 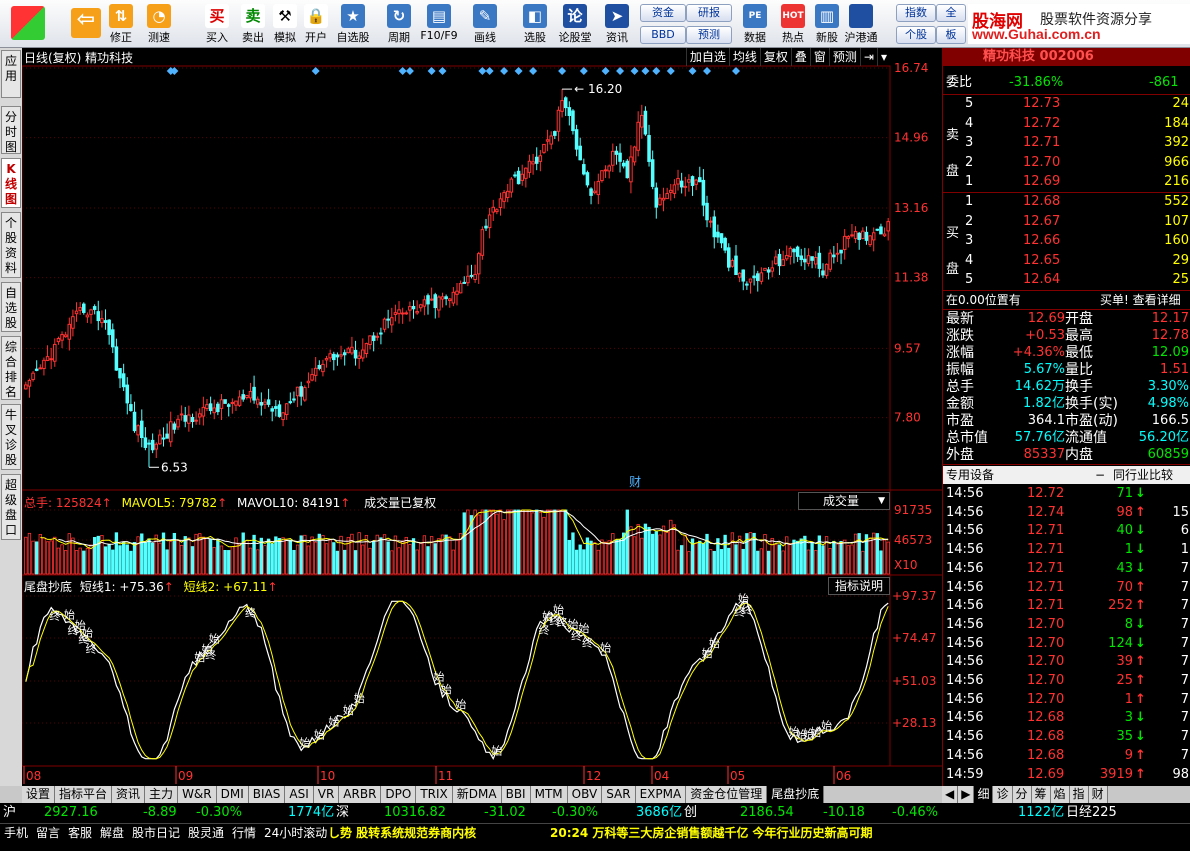 I want to click on status-bar-item: 留言, so click(x=48, y=833).